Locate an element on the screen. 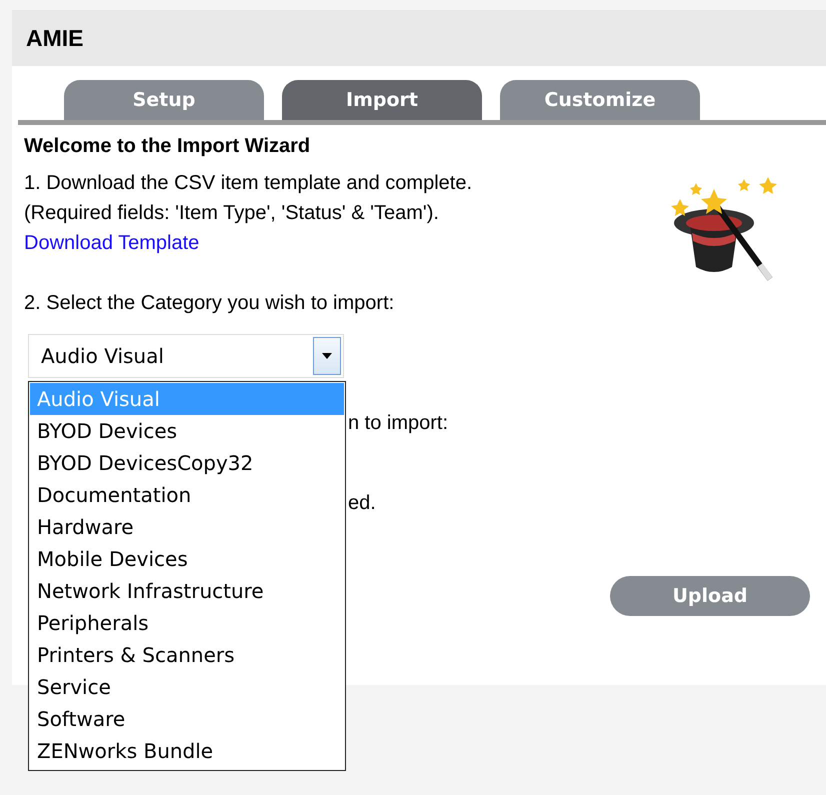 The width and height of the screenshot is (826, 795). step-text: ed. is located at coordinates (362, 503).